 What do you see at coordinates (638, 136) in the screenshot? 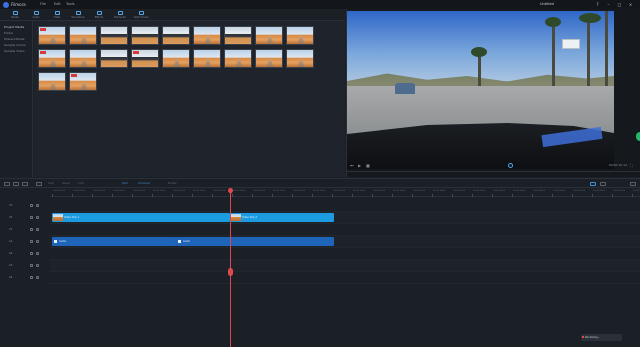
I see `chat-icon` at bounding box center [638, 136].